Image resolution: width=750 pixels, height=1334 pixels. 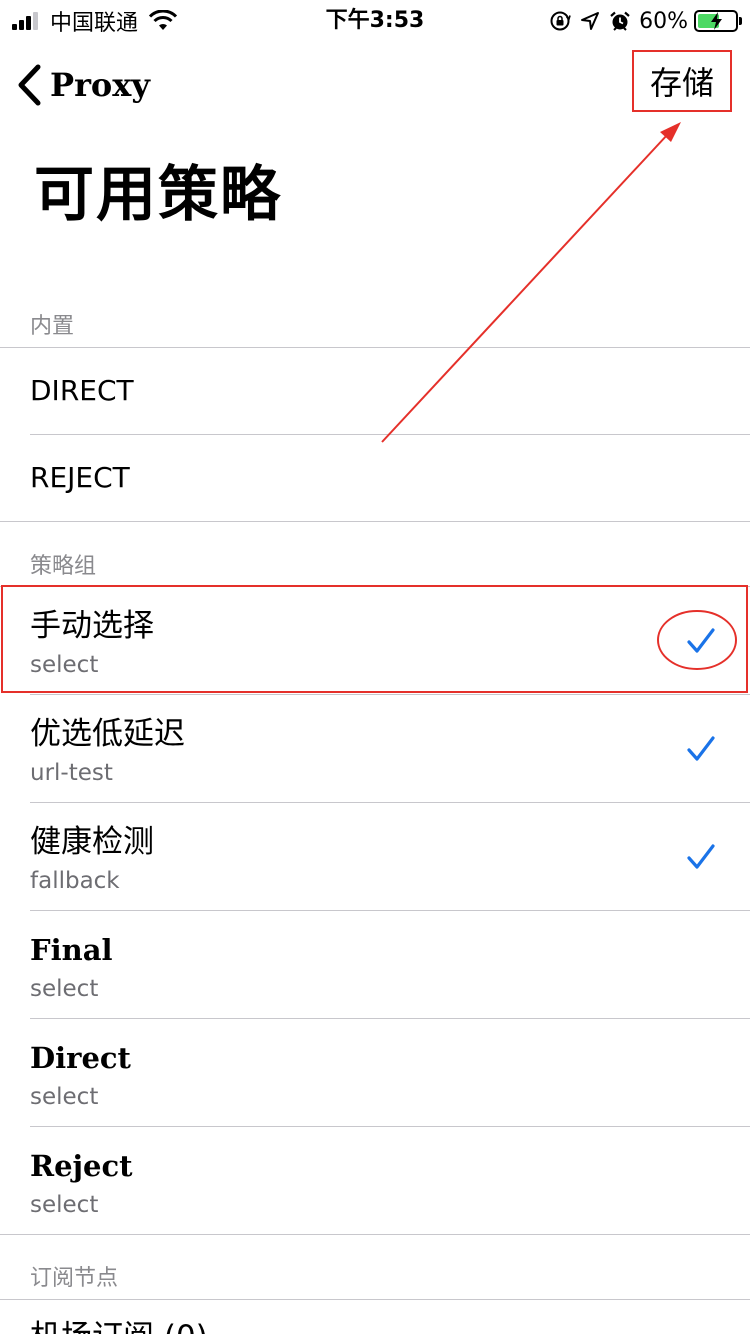 What do you see at coordinates (682, 81) in the screenshot?
I see `save-button: 存储` at bounding box center [682, 81].